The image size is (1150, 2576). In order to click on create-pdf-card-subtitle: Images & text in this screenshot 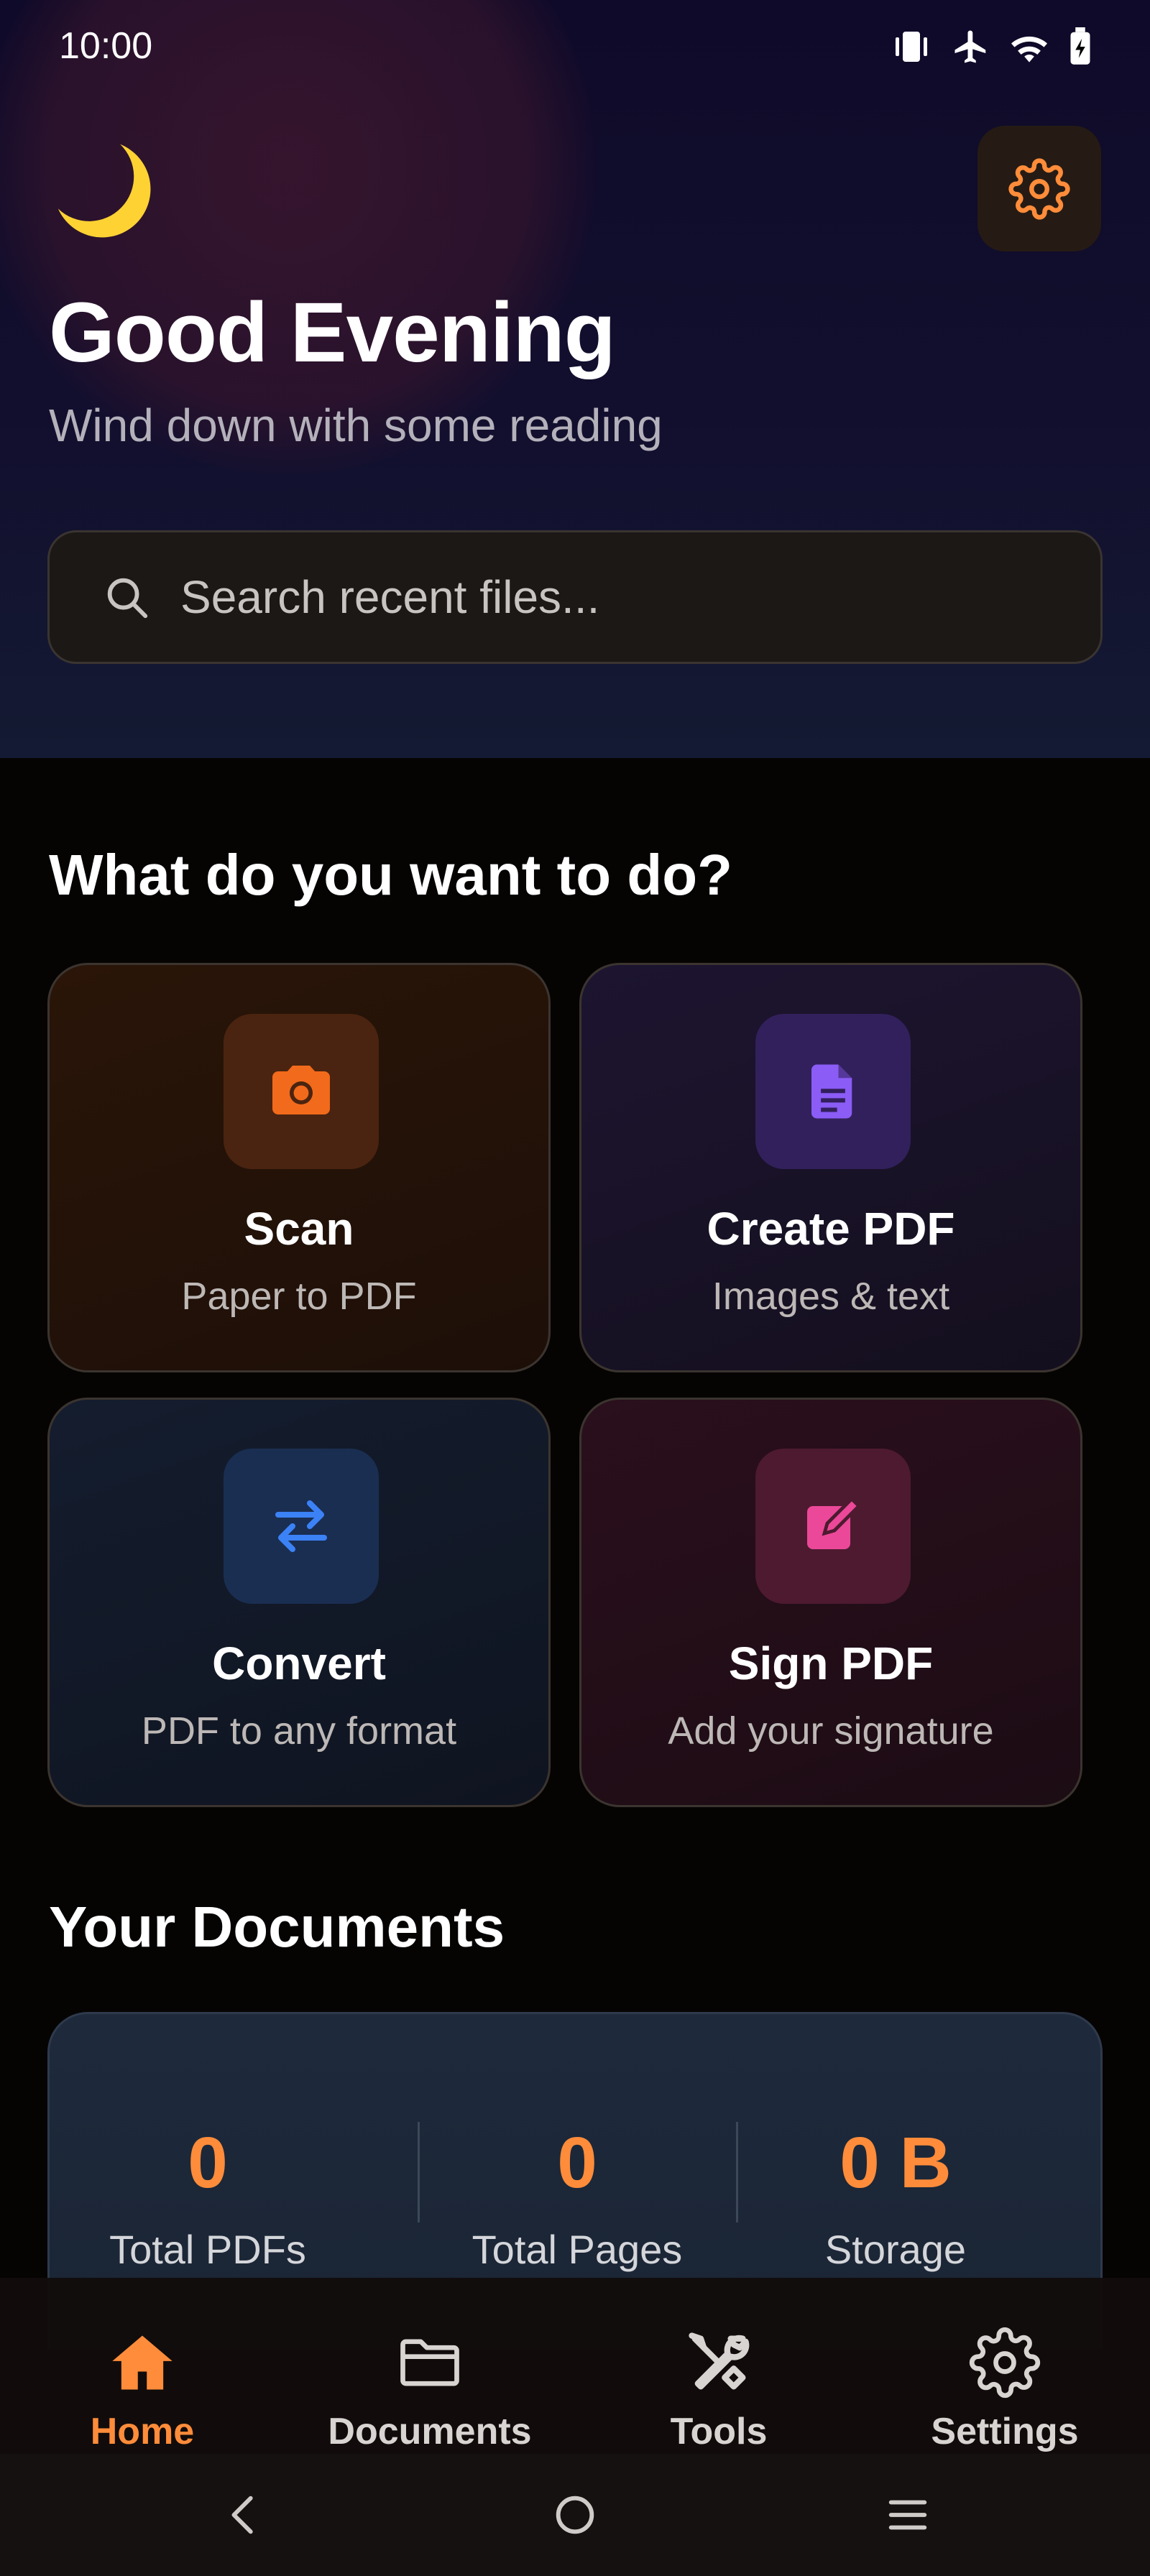, I will do `click(831, 1296)`.